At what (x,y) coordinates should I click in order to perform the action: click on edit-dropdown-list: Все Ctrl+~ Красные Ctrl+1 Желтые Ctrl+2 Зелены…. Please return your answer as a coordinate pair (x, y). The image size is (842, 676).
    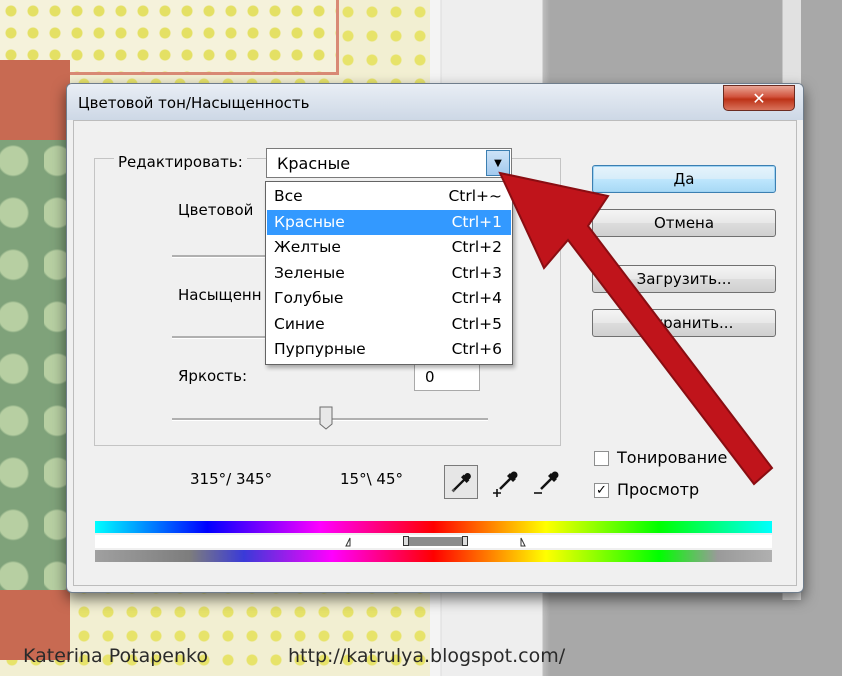
    Looking at the image, I should click on (389, 273).